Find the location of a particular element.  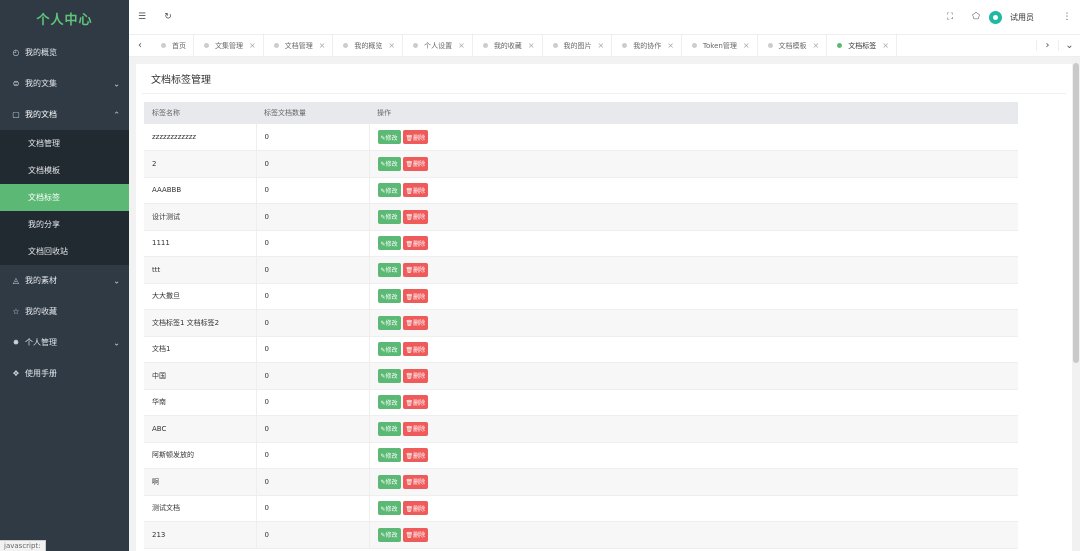

documents-submenu: 文档管理 文档模板 文档标签 我的分享 文档回收站 is located at coordinates (64, 197).